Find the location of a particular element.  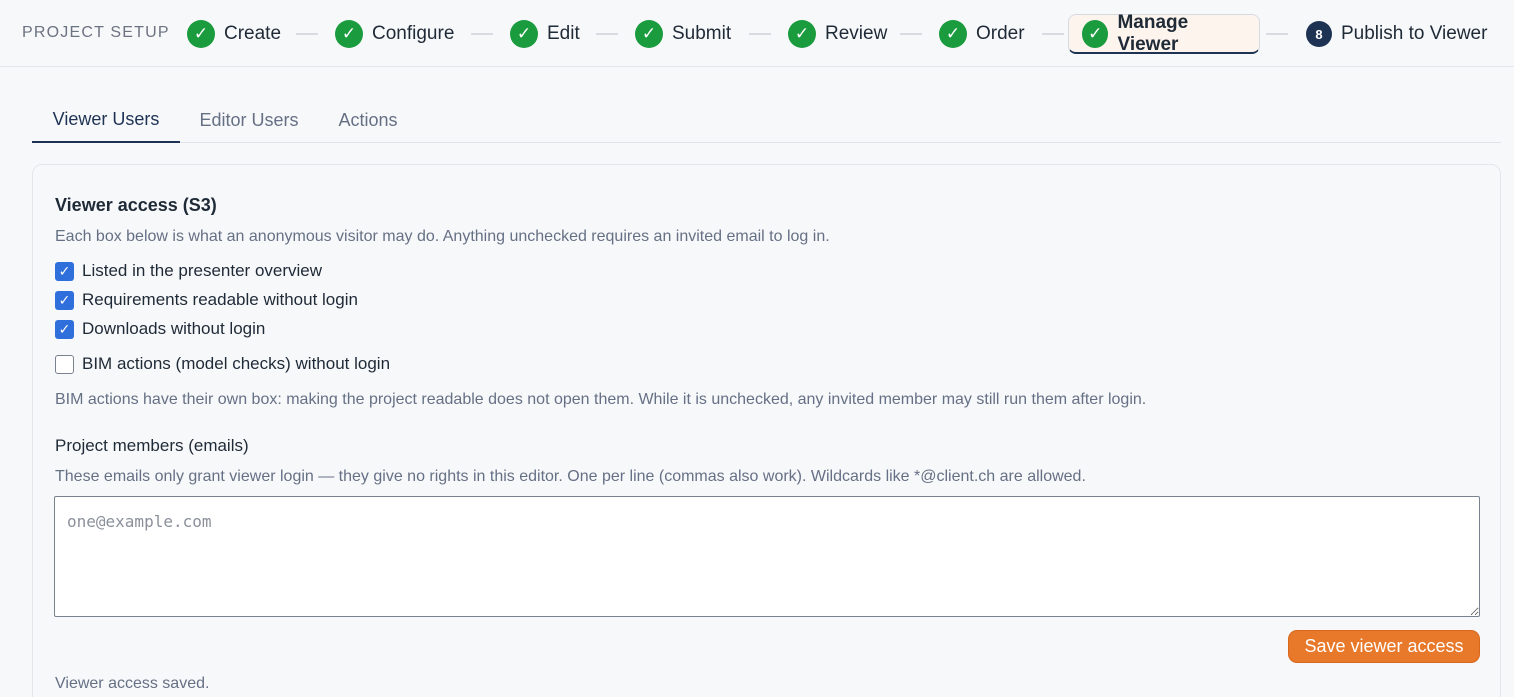

tab-editor-users: Editor Users is located at coordinates (249, 120).